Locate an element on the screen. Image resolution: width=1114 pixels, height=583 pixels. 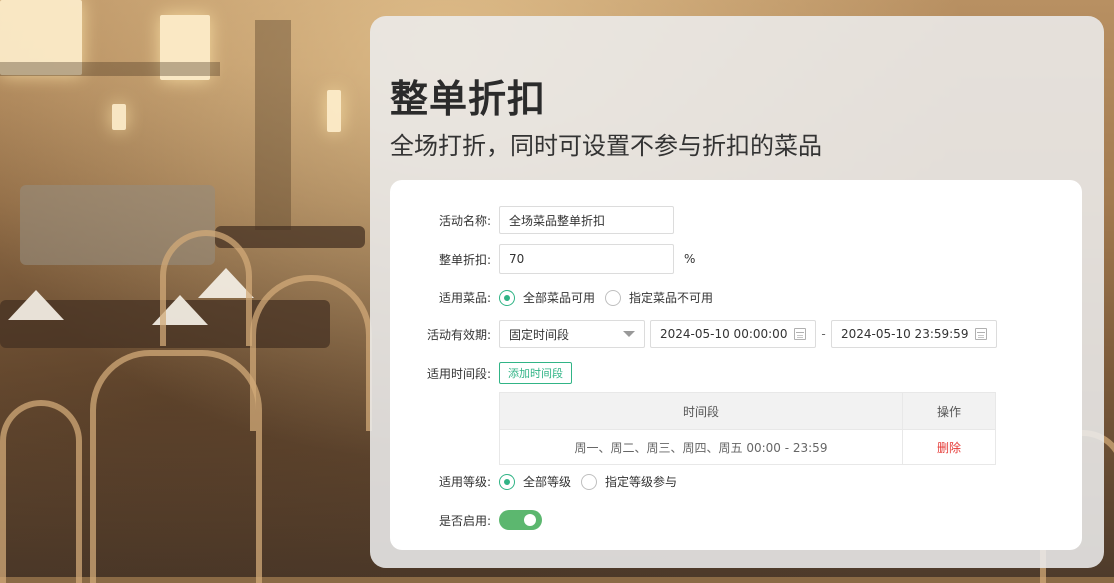
validity-type-value: 固定时间段 is located at coordinates (539, 334).